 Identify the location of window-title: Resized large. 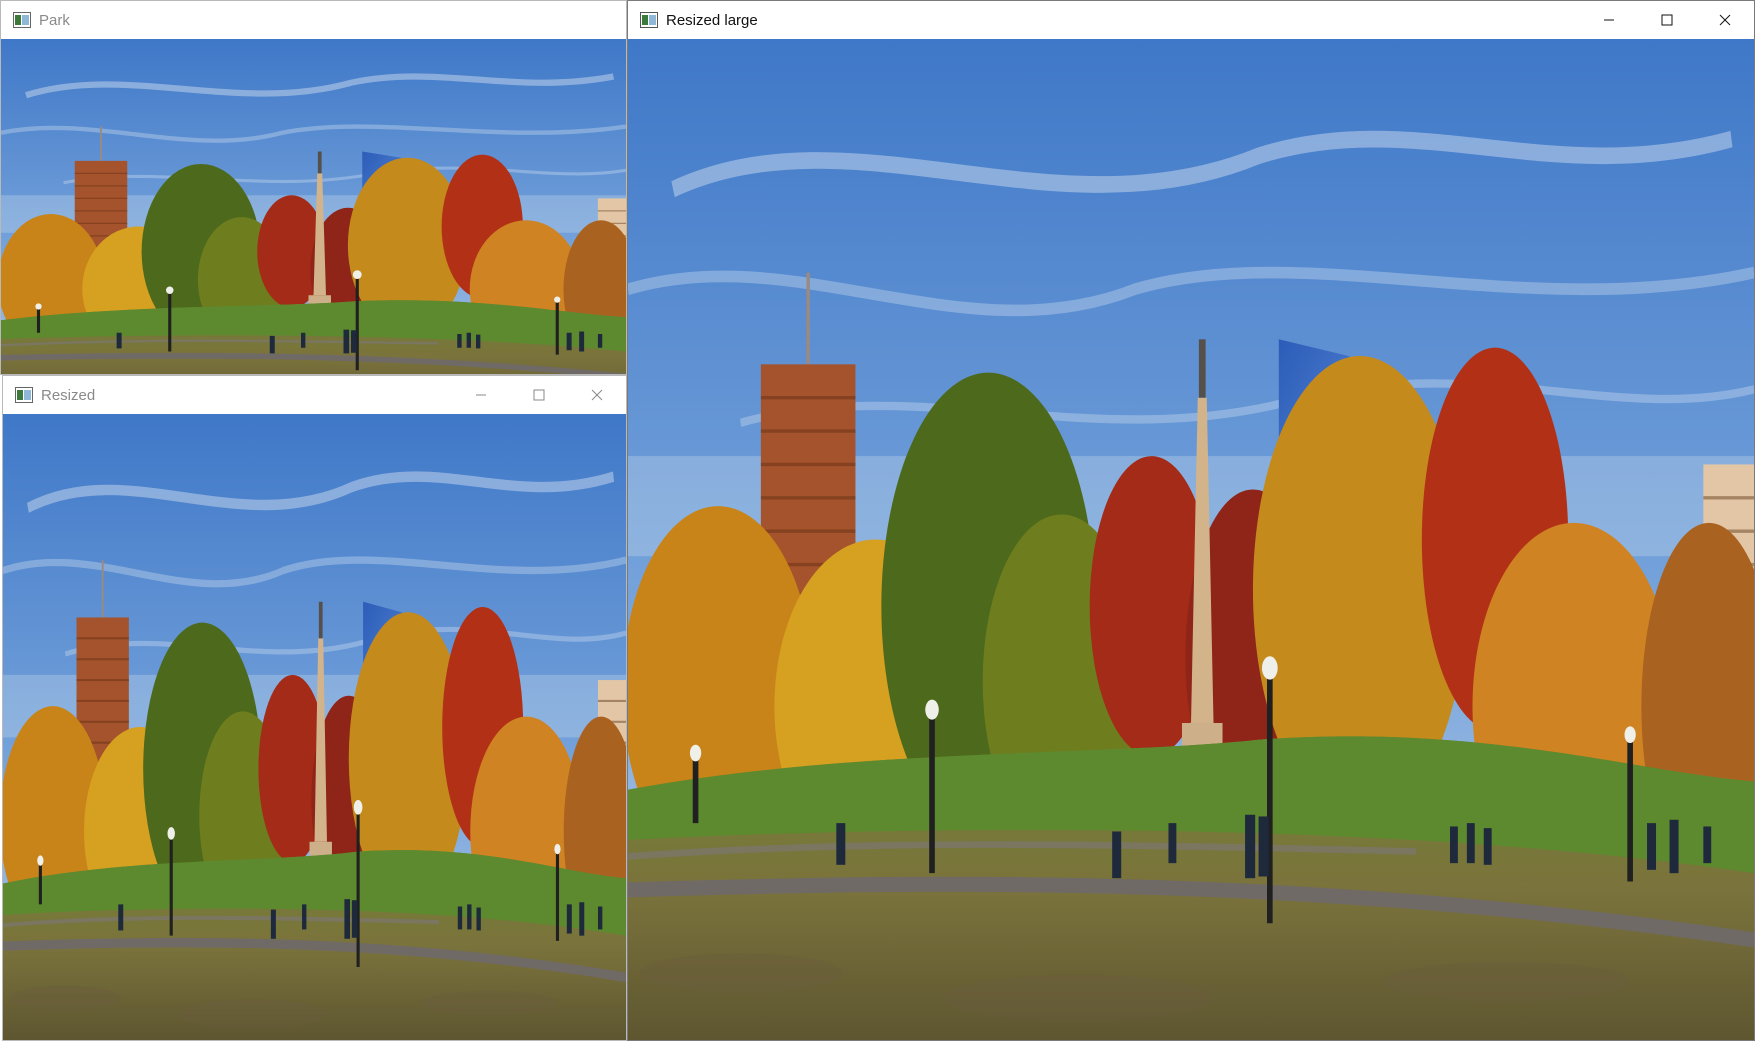
(712, 20).